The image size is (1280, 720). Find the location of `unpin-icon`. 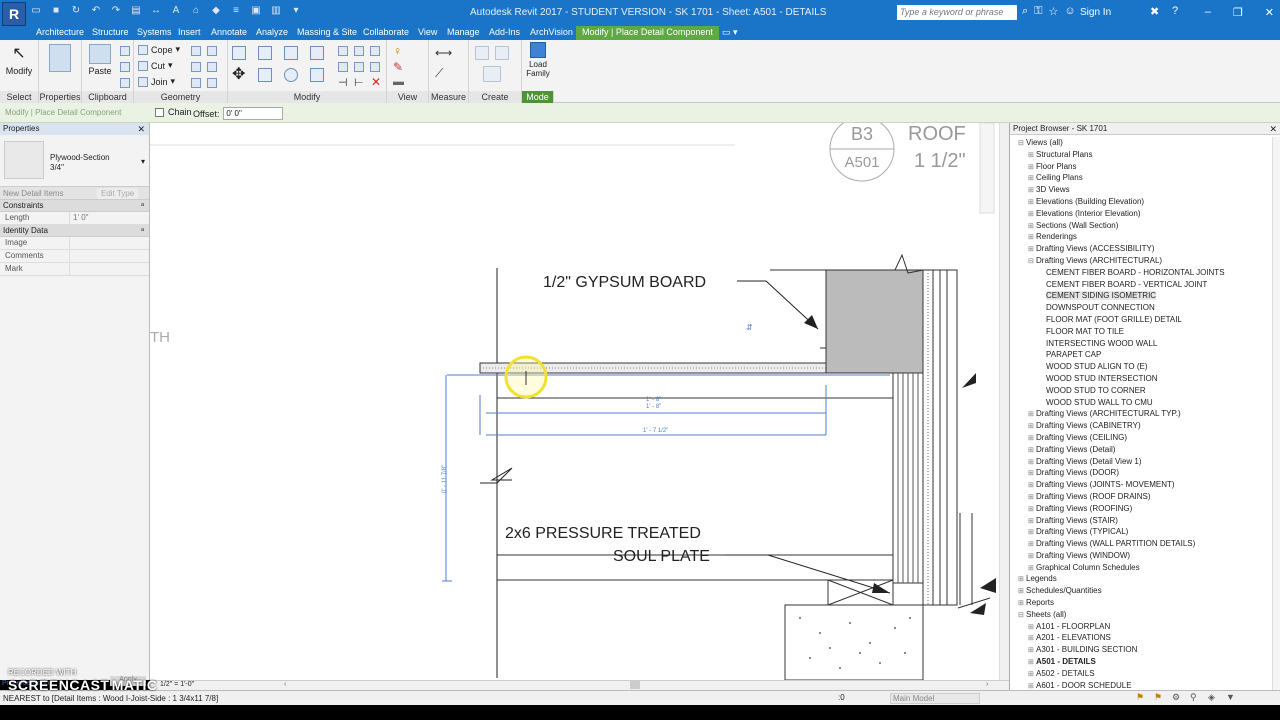

unpin-icon is located at coordinates (375, 67).